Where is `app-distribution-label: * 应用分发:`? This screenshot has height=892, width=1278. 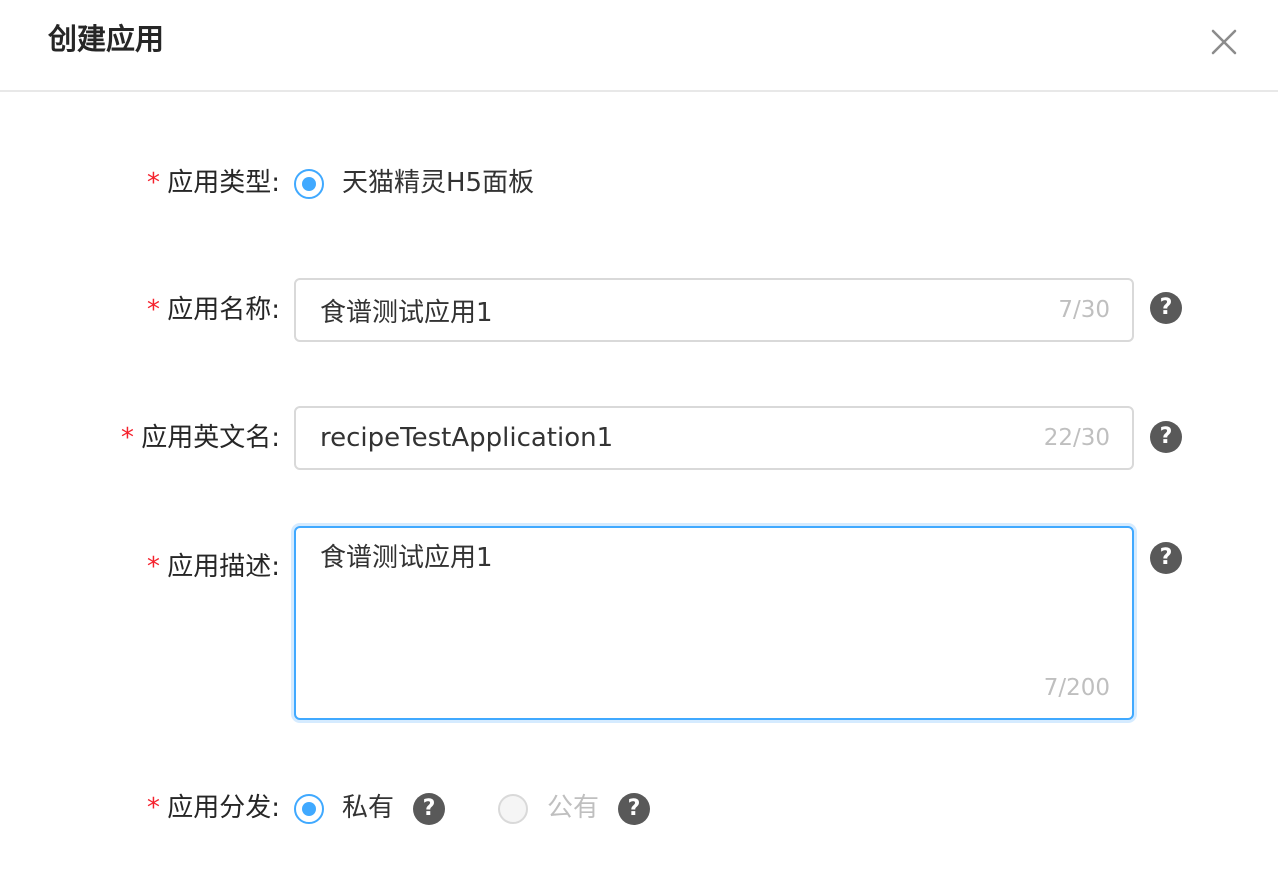 app-distribution-label: * 应用分发: is located at coordinates (212, 808).